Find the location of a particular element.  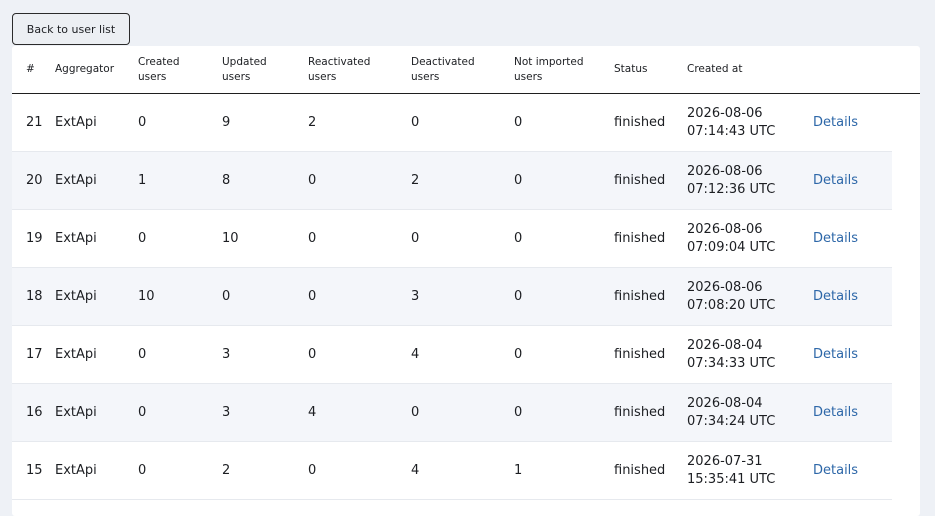

cell-created-at: 2026-08-06 07:09:04 UTC is located at coordinates (750, 238).